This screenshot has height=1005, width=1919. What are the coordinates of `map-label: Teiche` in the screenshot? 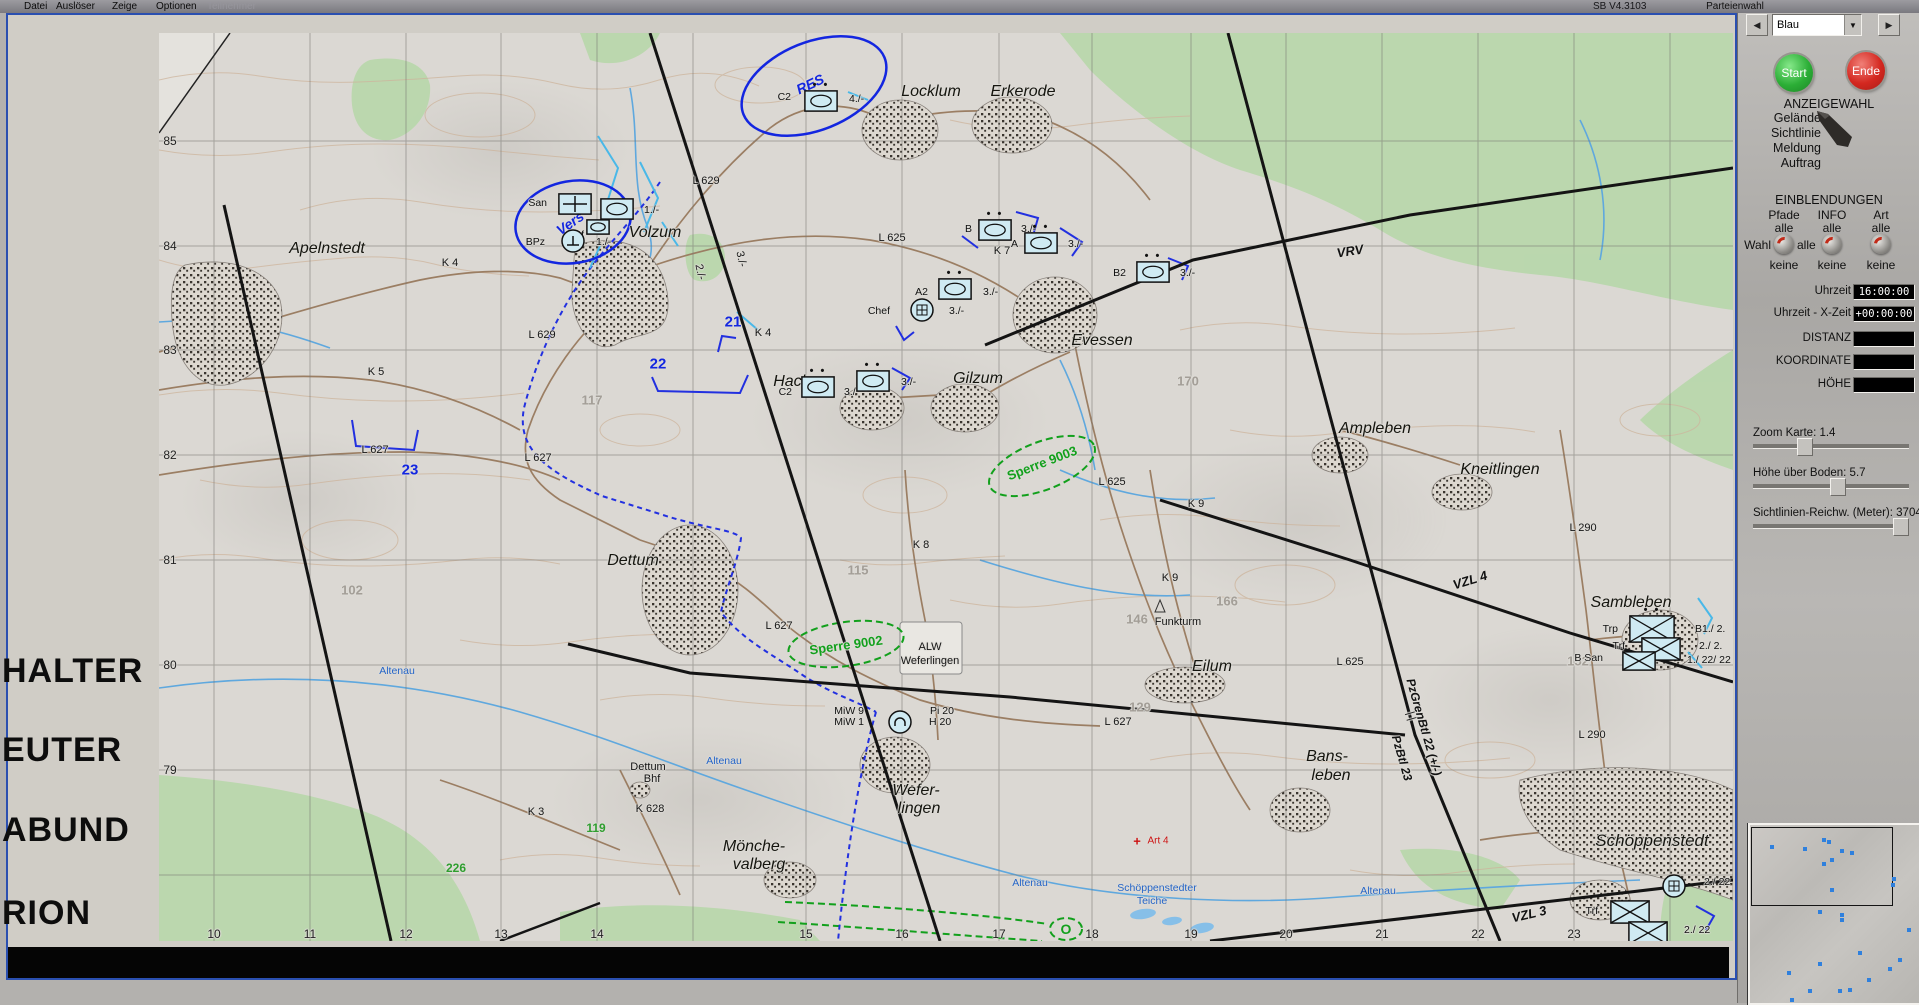 It's located at (1152, 901).